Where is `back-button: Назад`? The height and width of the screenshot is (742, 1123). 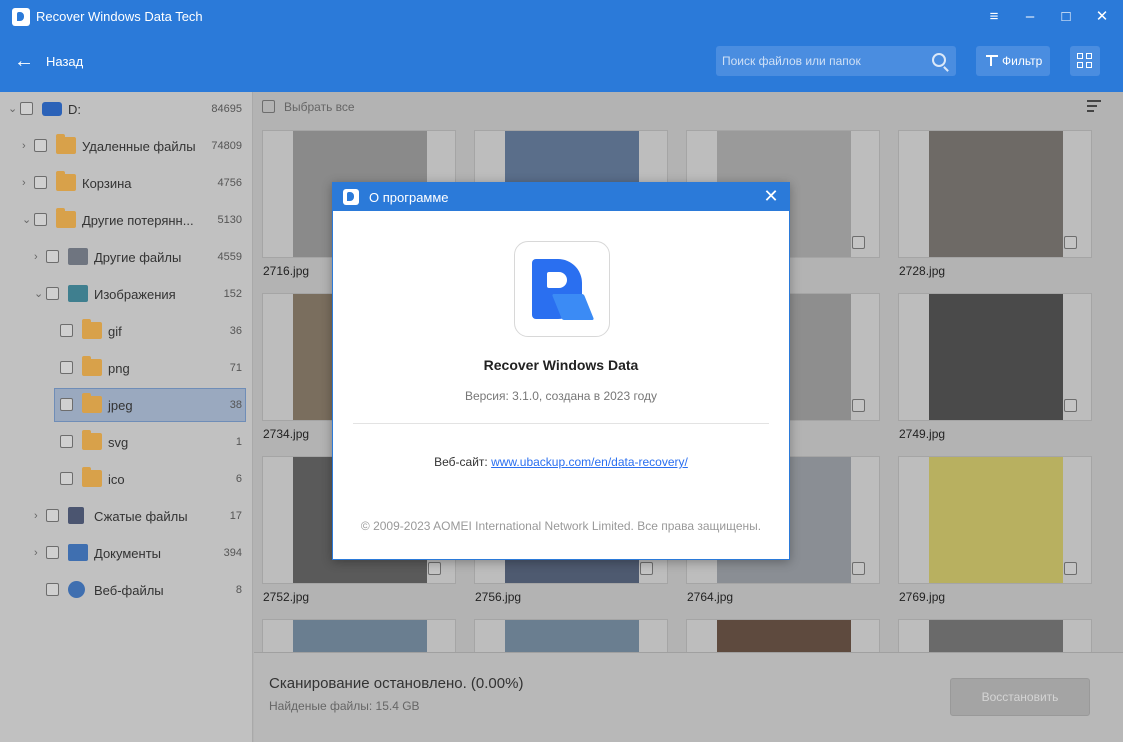
back-button: Назад is located at coordinates (64, 61).